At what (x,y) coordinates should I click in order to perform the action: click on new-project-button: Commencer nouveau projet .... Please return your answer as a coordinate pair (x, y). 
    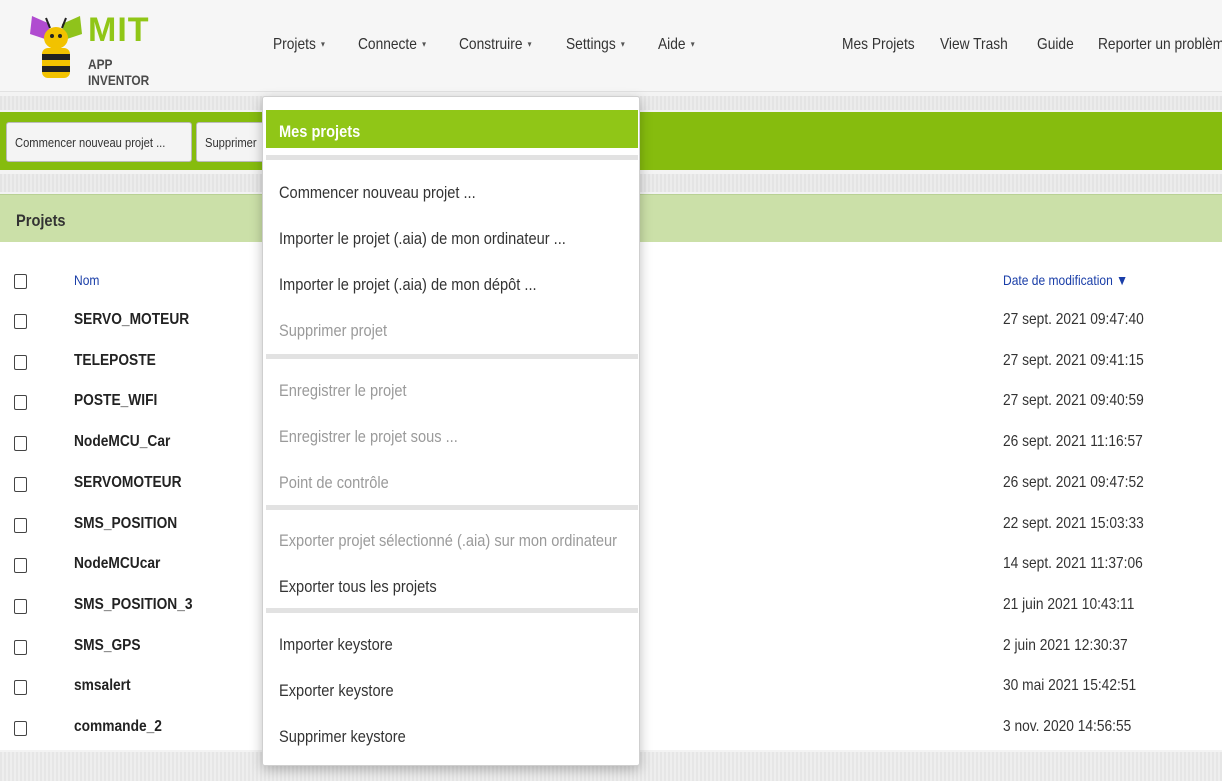
    Looking at the image, I should click on (99, 142).